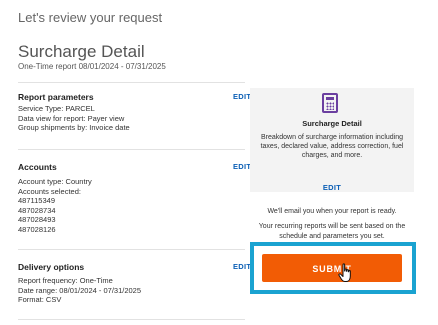 The height and width of the screenshot is (325, 438). What do you see at coordinates (56, 97) in the screenshot?
I see `report-parameters-title: Report parameters` at bounding box center [56, 97].